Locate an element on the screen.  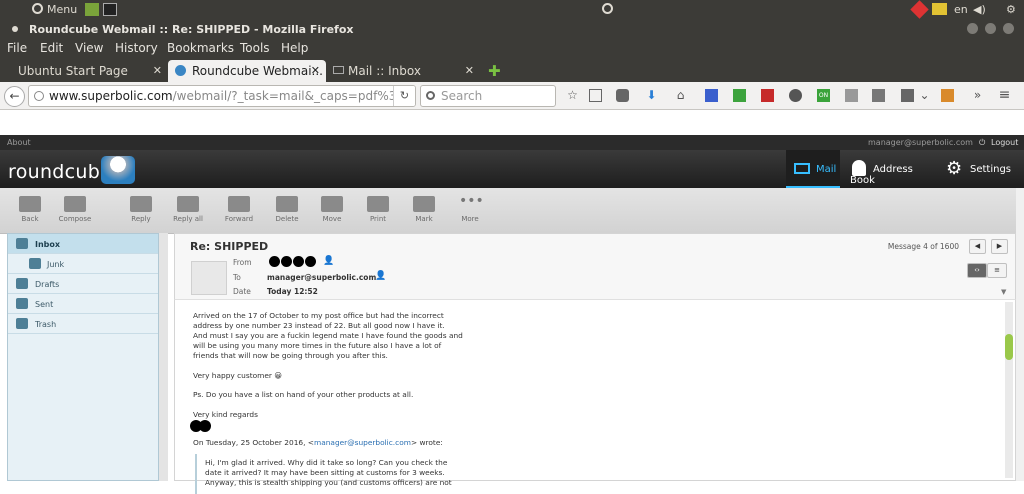
nav-settings: ⚙ Settings is located at coordinates (981, 169).